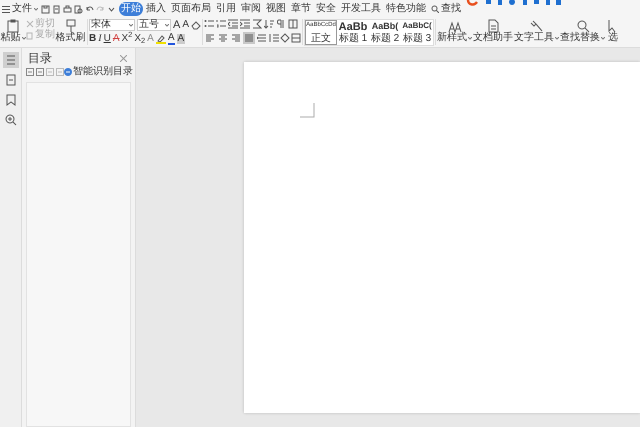  I want to click on scissors-icon, so click(30, 24).